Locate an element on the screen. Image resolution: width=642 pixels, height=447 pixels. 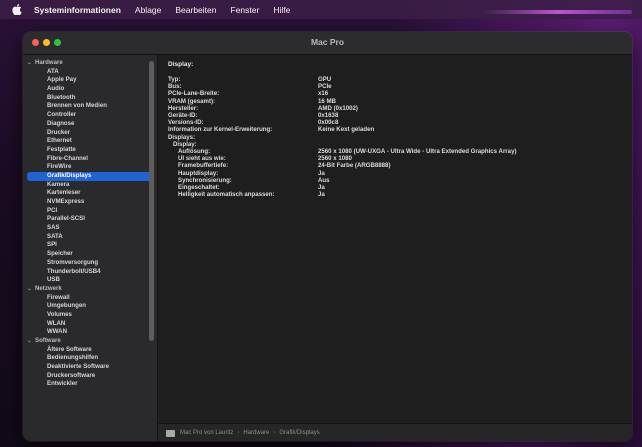
sidebar-item: Deaktivierte Software is located at coordinates (90, 367).